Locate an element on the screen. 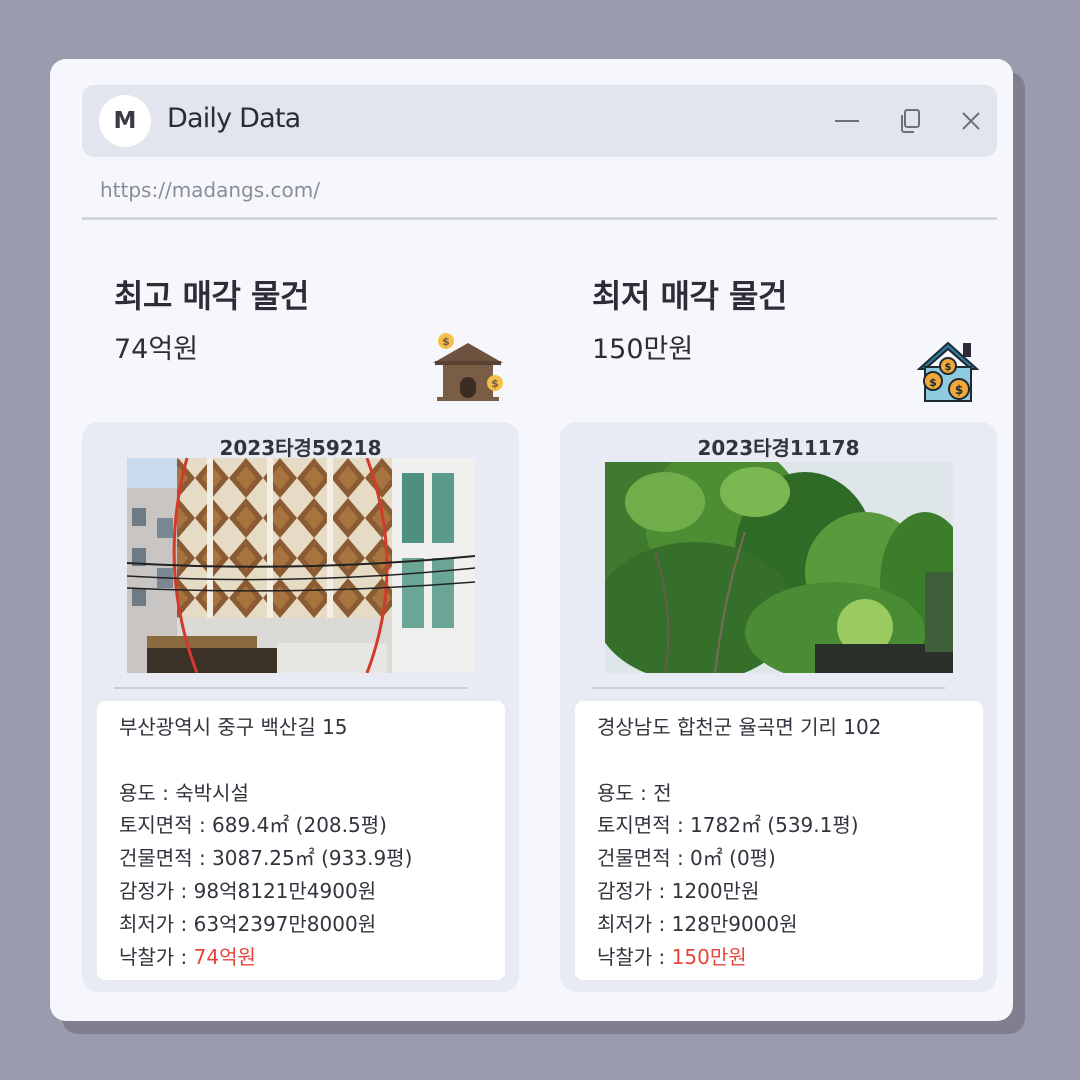 The image size is (1080, 1080). land-area: 토지면적 : 1782㎡ (539.1평) is located at coordinates (728, 825).